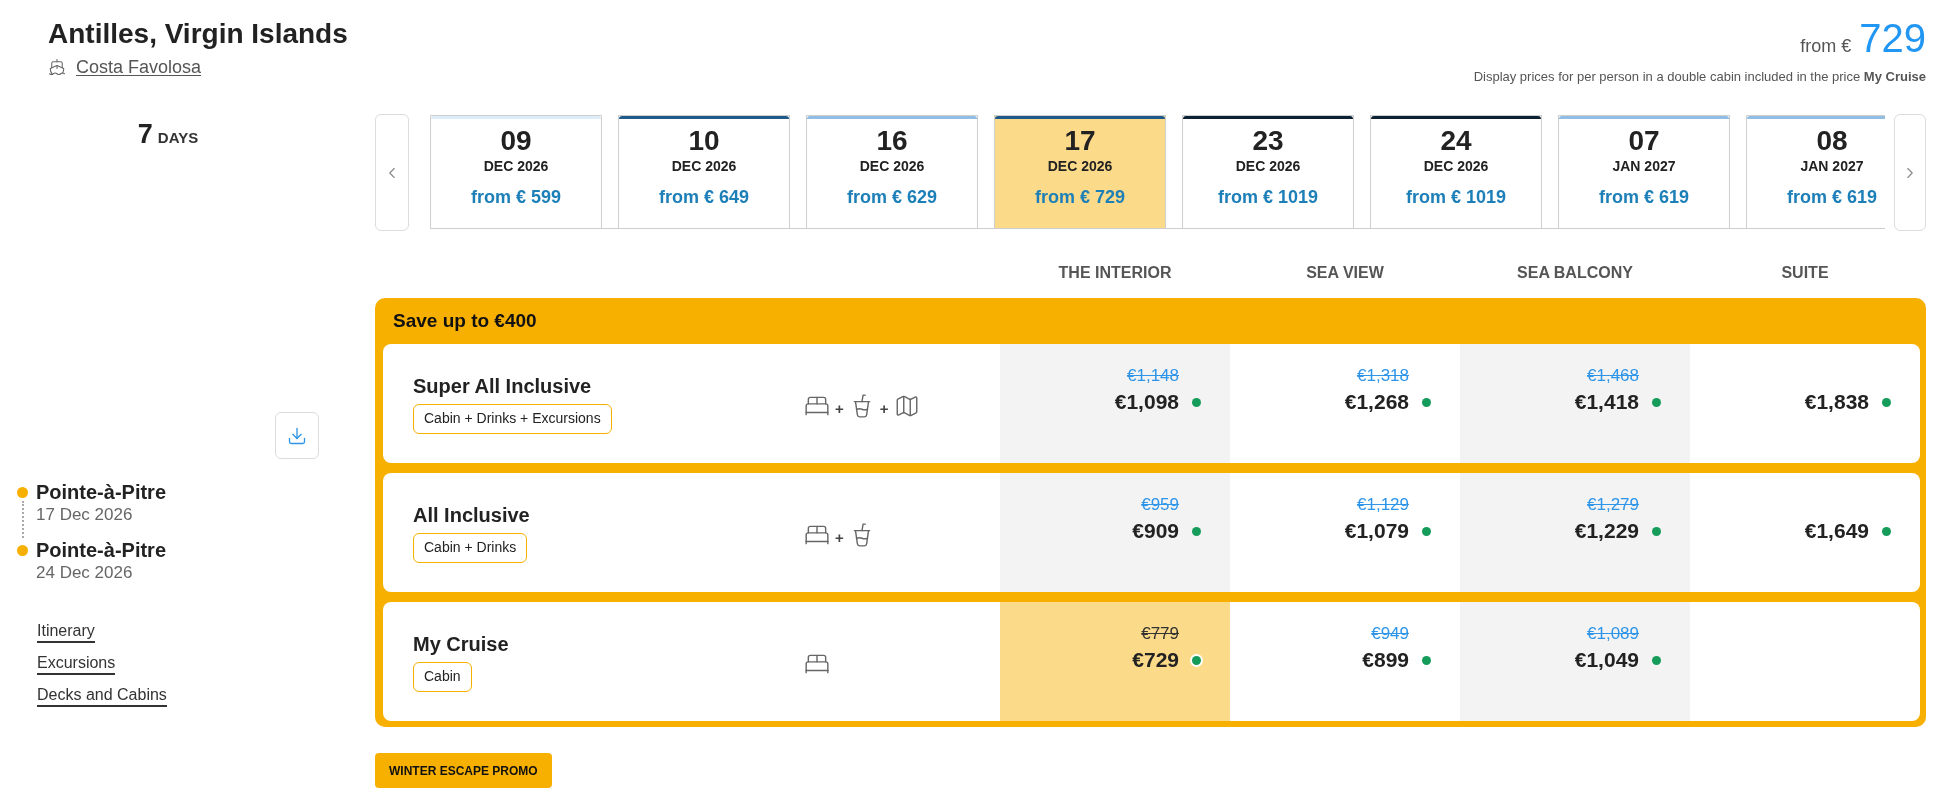 The width and height of the screenshot is (1945, 800). I want to click on date-day: 09, so click(516, 141).